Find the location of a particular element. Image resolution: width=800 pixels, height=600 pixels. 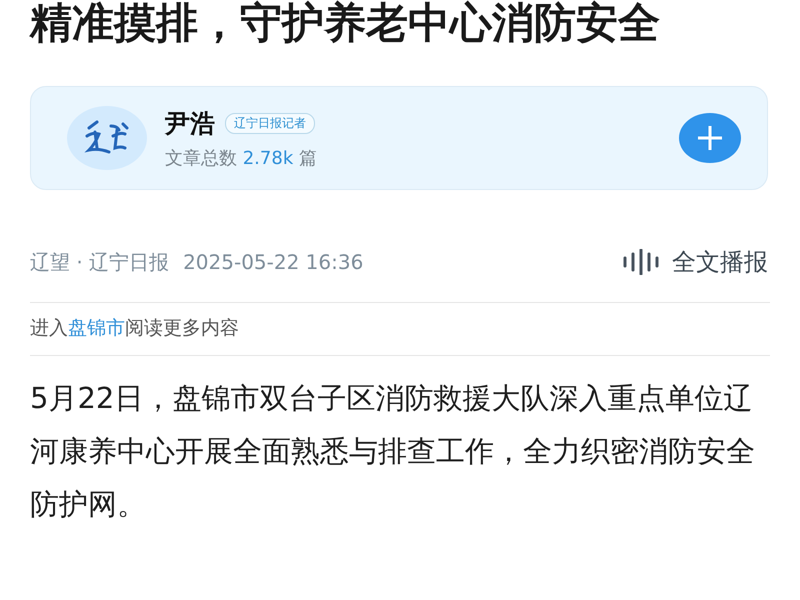

plus-icon is located at coordinates (710, 138).